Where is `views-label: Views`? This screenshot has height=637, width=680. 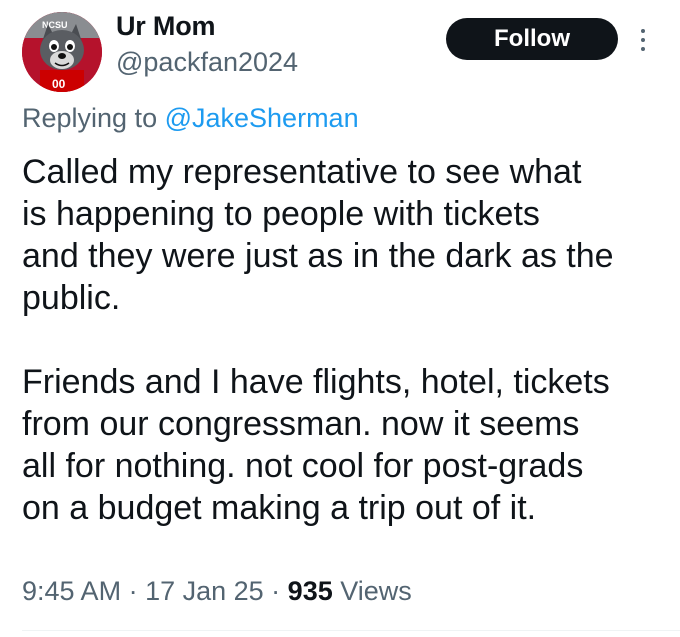 views-label: Views is located at coordinates (372, 591).